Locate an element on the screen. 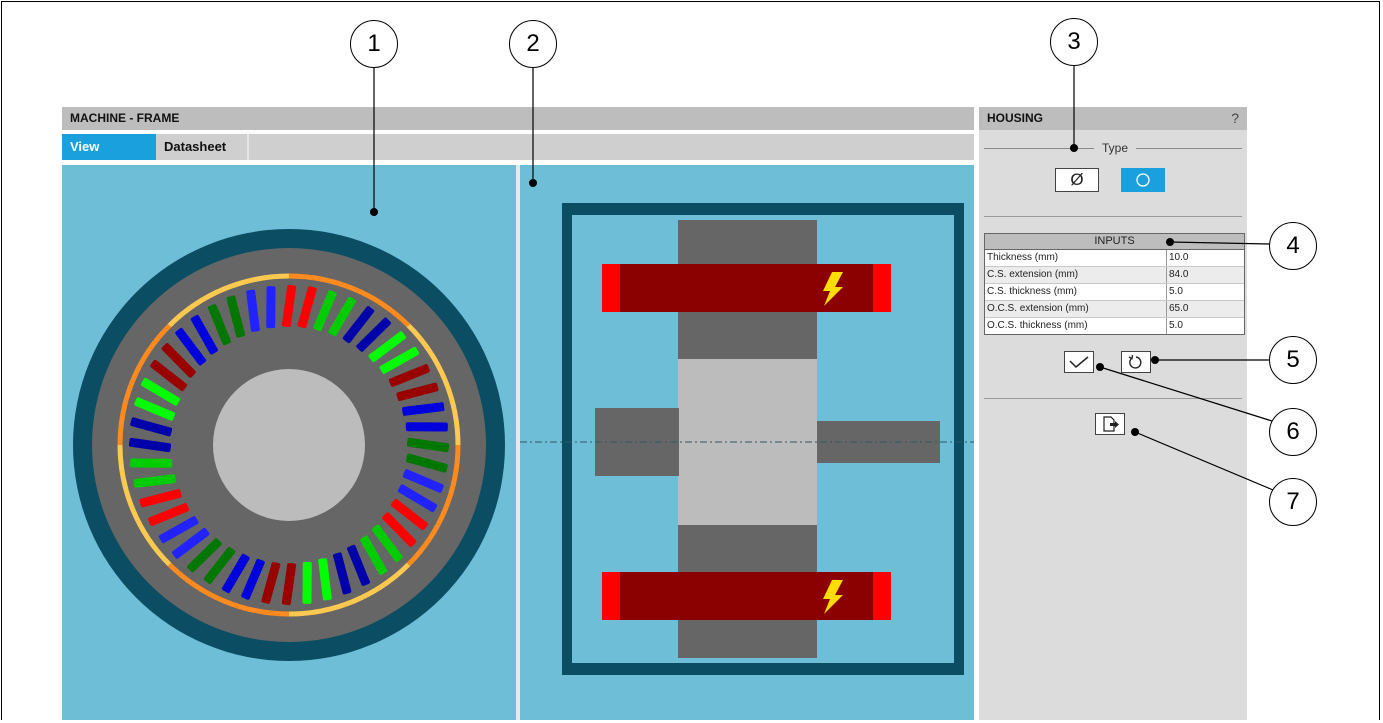  table-row: C.S. extension (mm) 84.0 is located at coordinates (1114, 275).